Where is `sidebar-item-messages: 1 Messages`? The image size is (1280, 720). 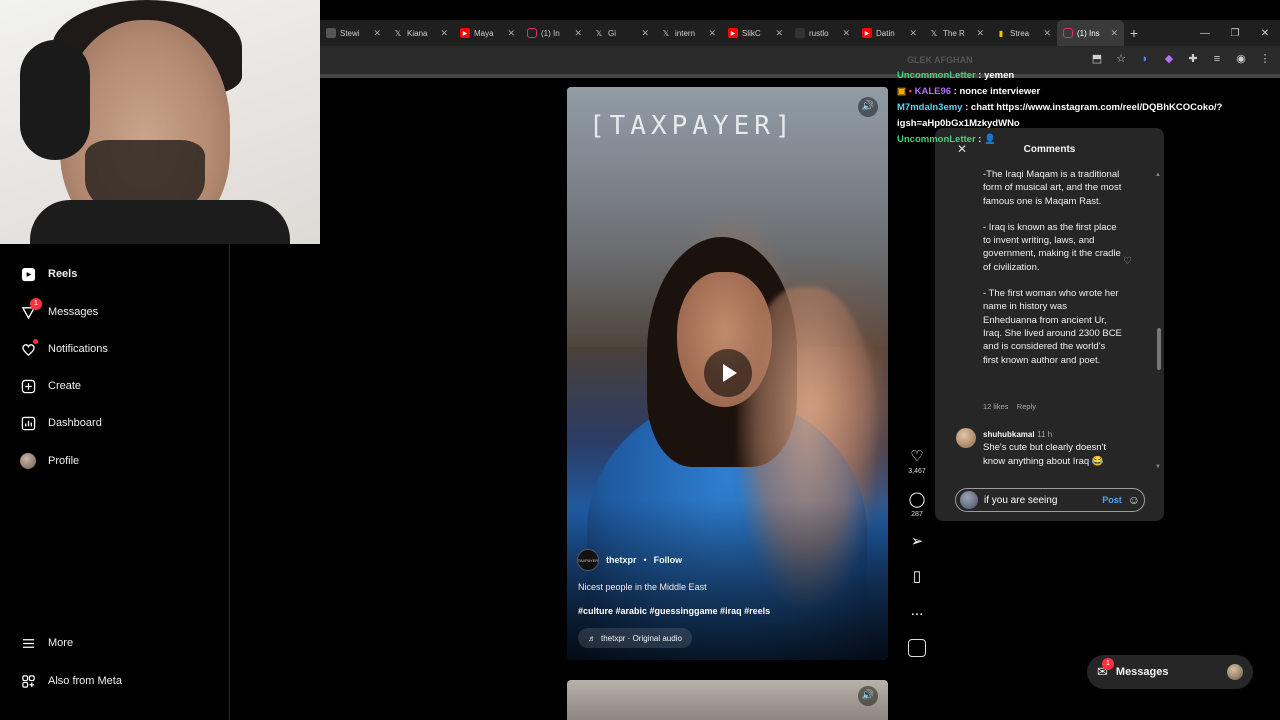 sidebar-item-messages: 1 Messages is located at coordinates (59, 309).